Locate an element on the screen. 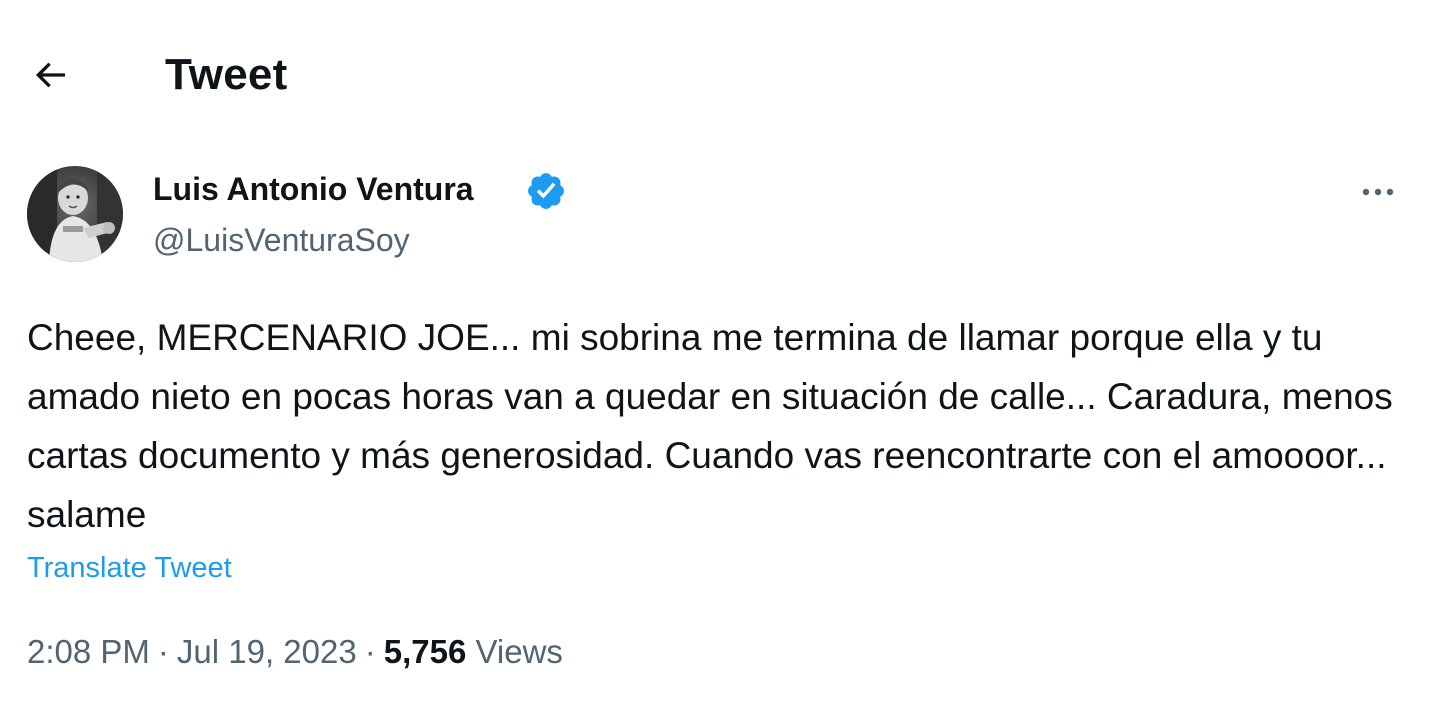  views-count: 5,756 is located at coordinates (425, 651).